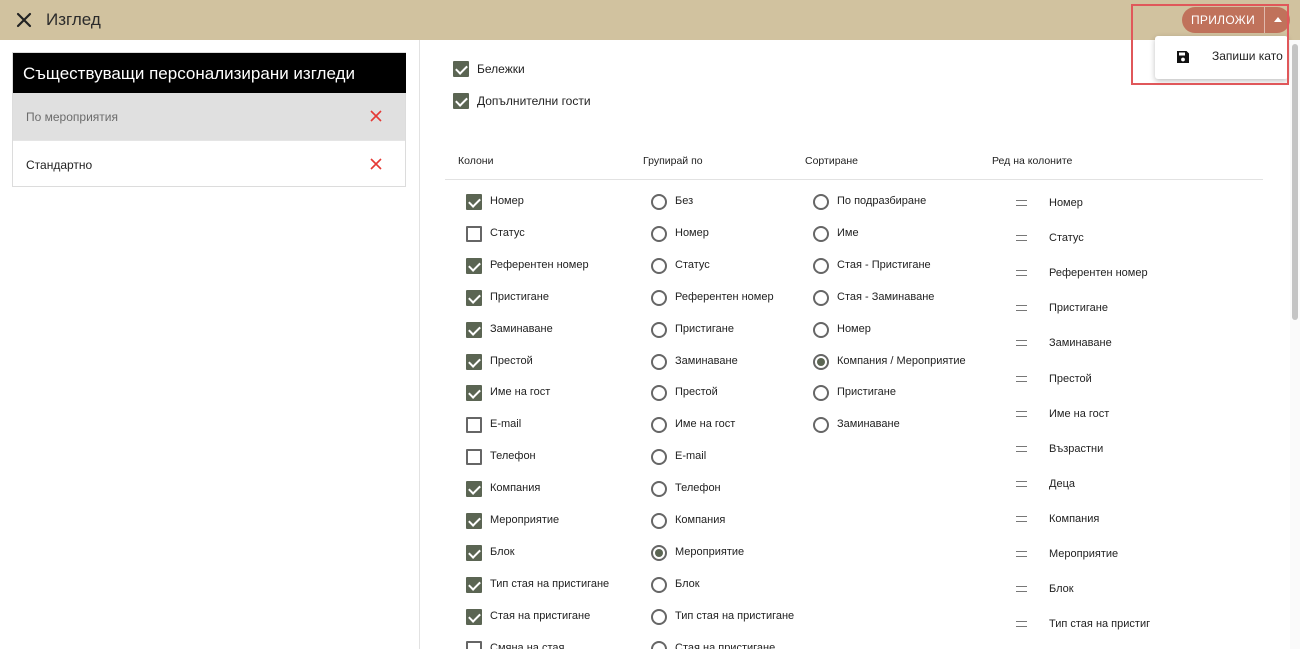 This screenshot has width=1300, height=649. What do you see at coordinates (519, 296) in the screenshot?
I see `column-label: Пристигане` at bounding box center [519, 296].